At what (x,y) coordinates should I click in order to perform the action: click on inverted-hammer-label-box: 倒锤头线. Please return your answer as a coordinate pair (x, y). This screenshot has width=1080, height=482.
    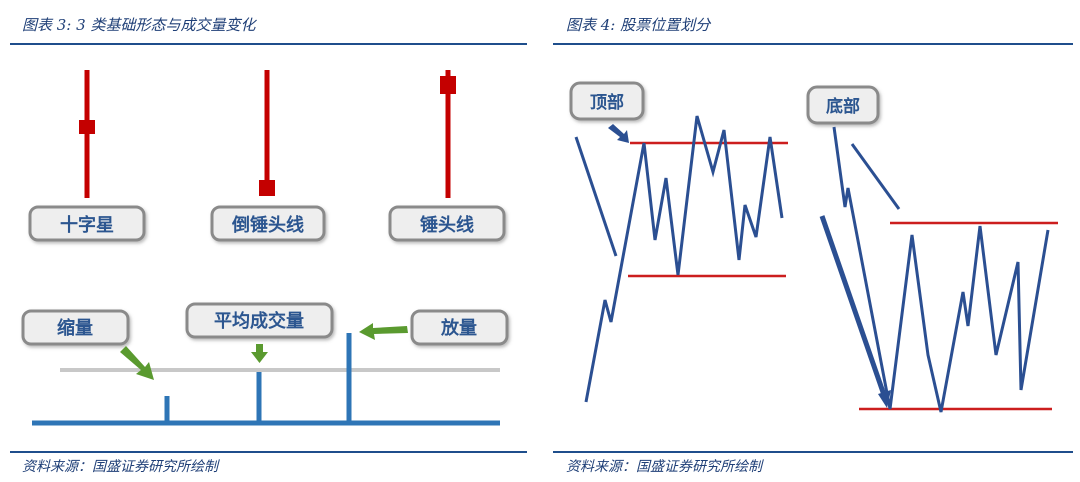
    Looking at the image, I should click on (268, 223).